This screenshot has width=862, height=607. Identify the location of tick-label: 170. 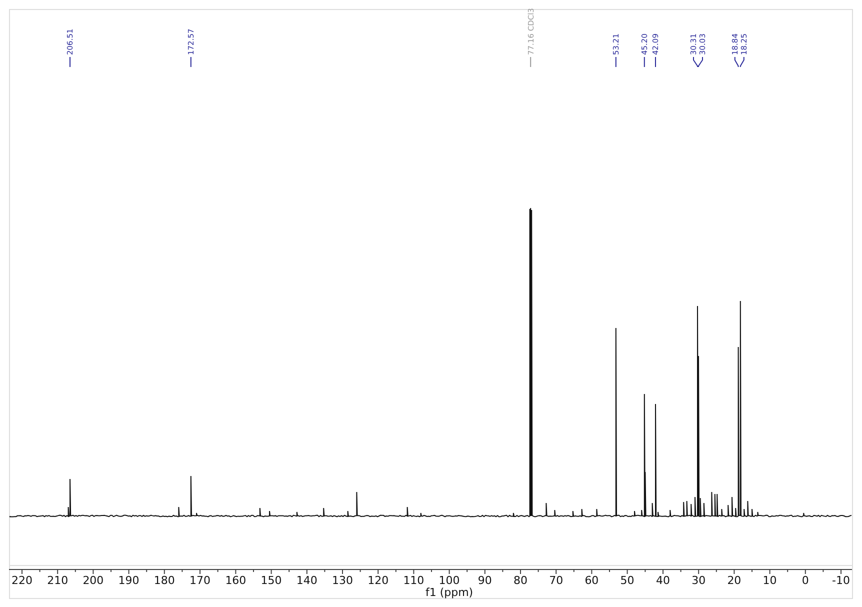
(200, 580).